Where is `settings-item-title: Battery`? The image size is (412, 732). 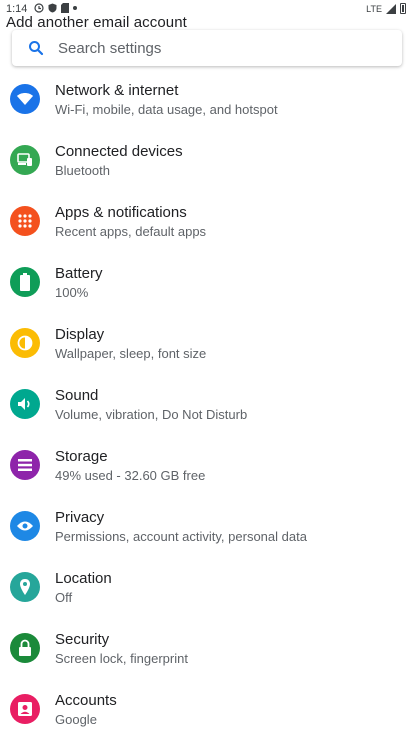 settings-item-title: Battery is located at coordinates (79, 273).